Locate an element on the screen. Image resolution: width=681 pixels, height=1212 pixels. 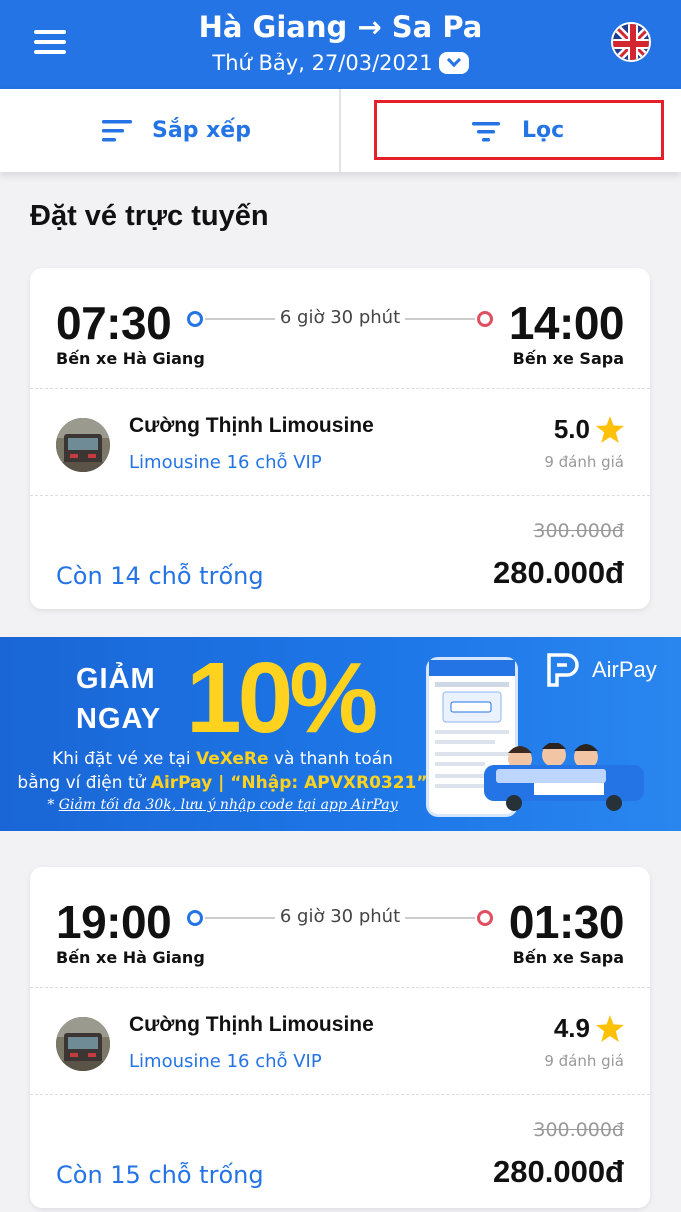
route-title: Hà Giang → Sa Pa is located at coordinates (340, 27).